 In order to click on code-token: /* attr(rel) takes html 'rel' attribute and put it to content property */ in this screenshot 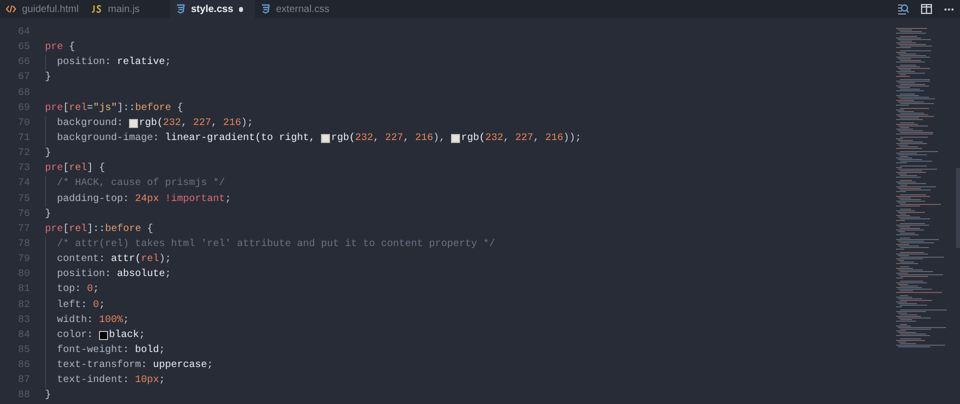, I will do `click(276, 245)`.